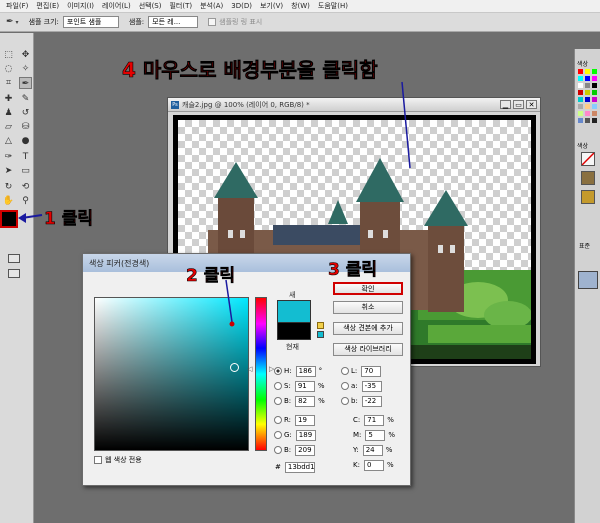 The width and height of the screenshot is (600, 523). I want to click on swatch-grid, so click(589, 99).